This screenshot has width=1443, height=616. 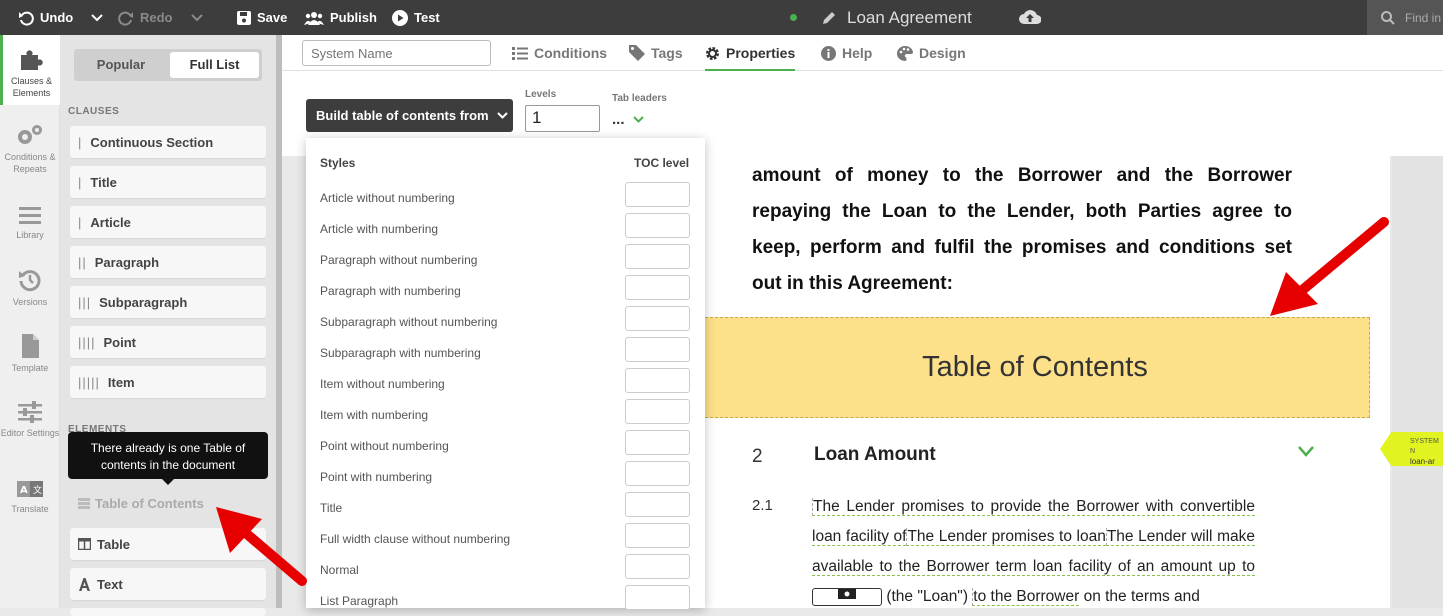 What do you see at coordinates (168, 302) in the screenshot?
I see `clause-subparagraph: ||| Subparagraph` at bounding box center [168, 302].